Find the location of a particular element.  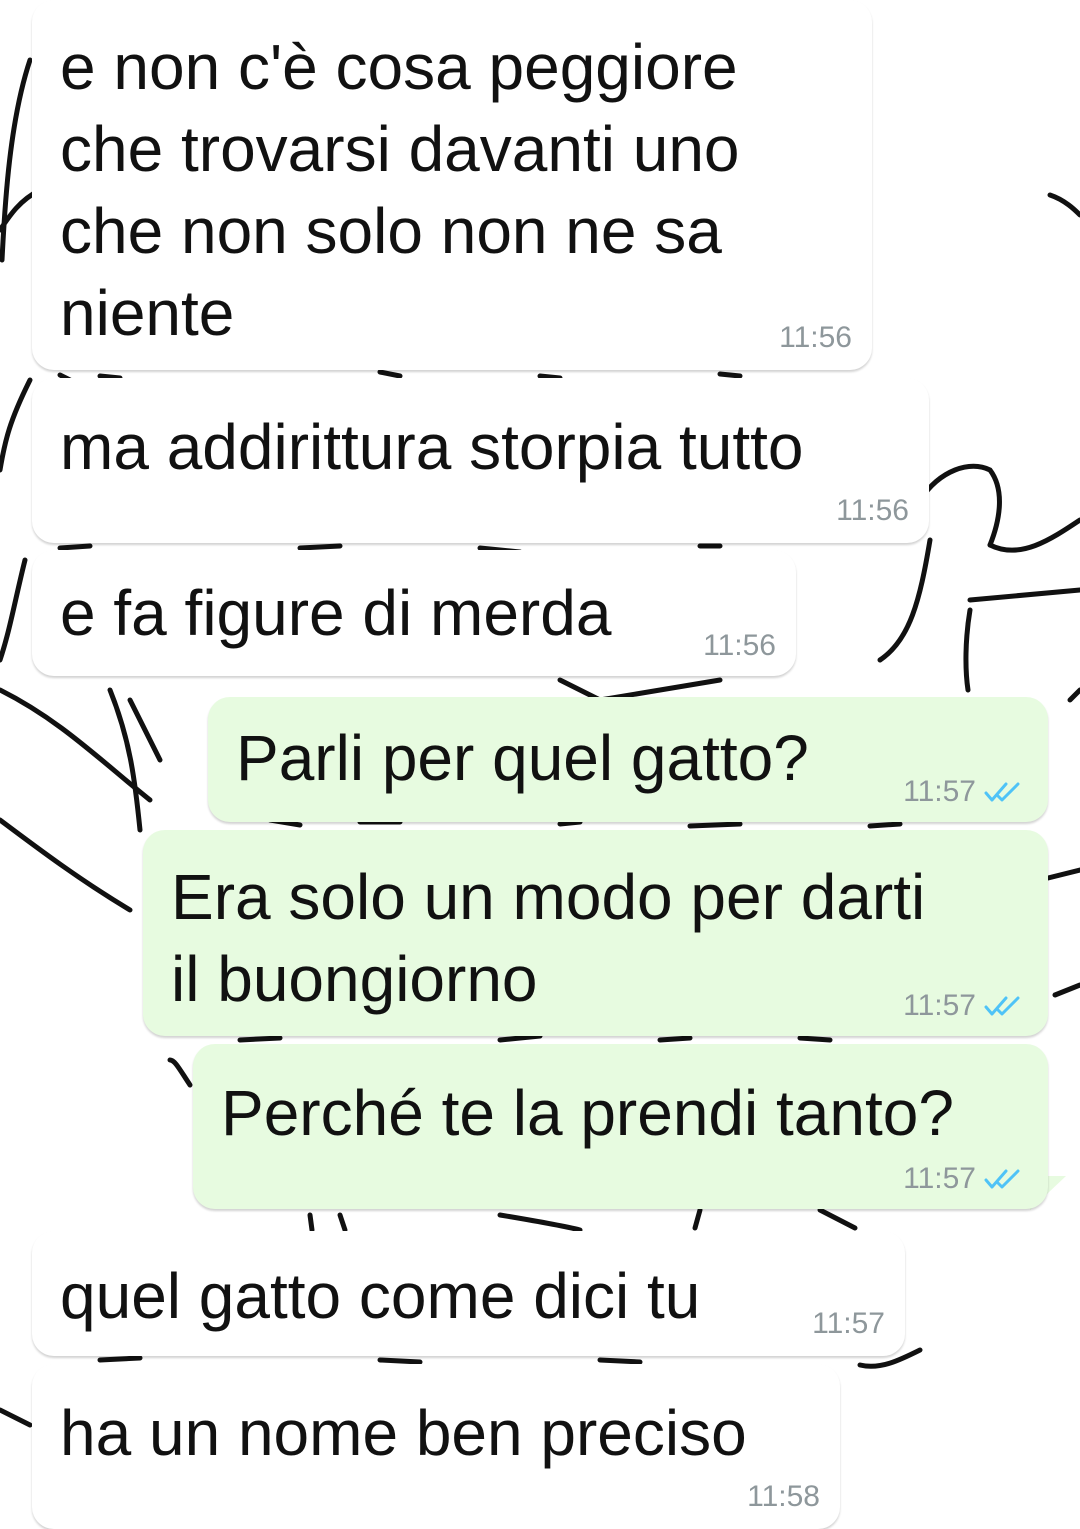

message-text-line: Era solo un modo per darti is located at coordinates (548, 897).